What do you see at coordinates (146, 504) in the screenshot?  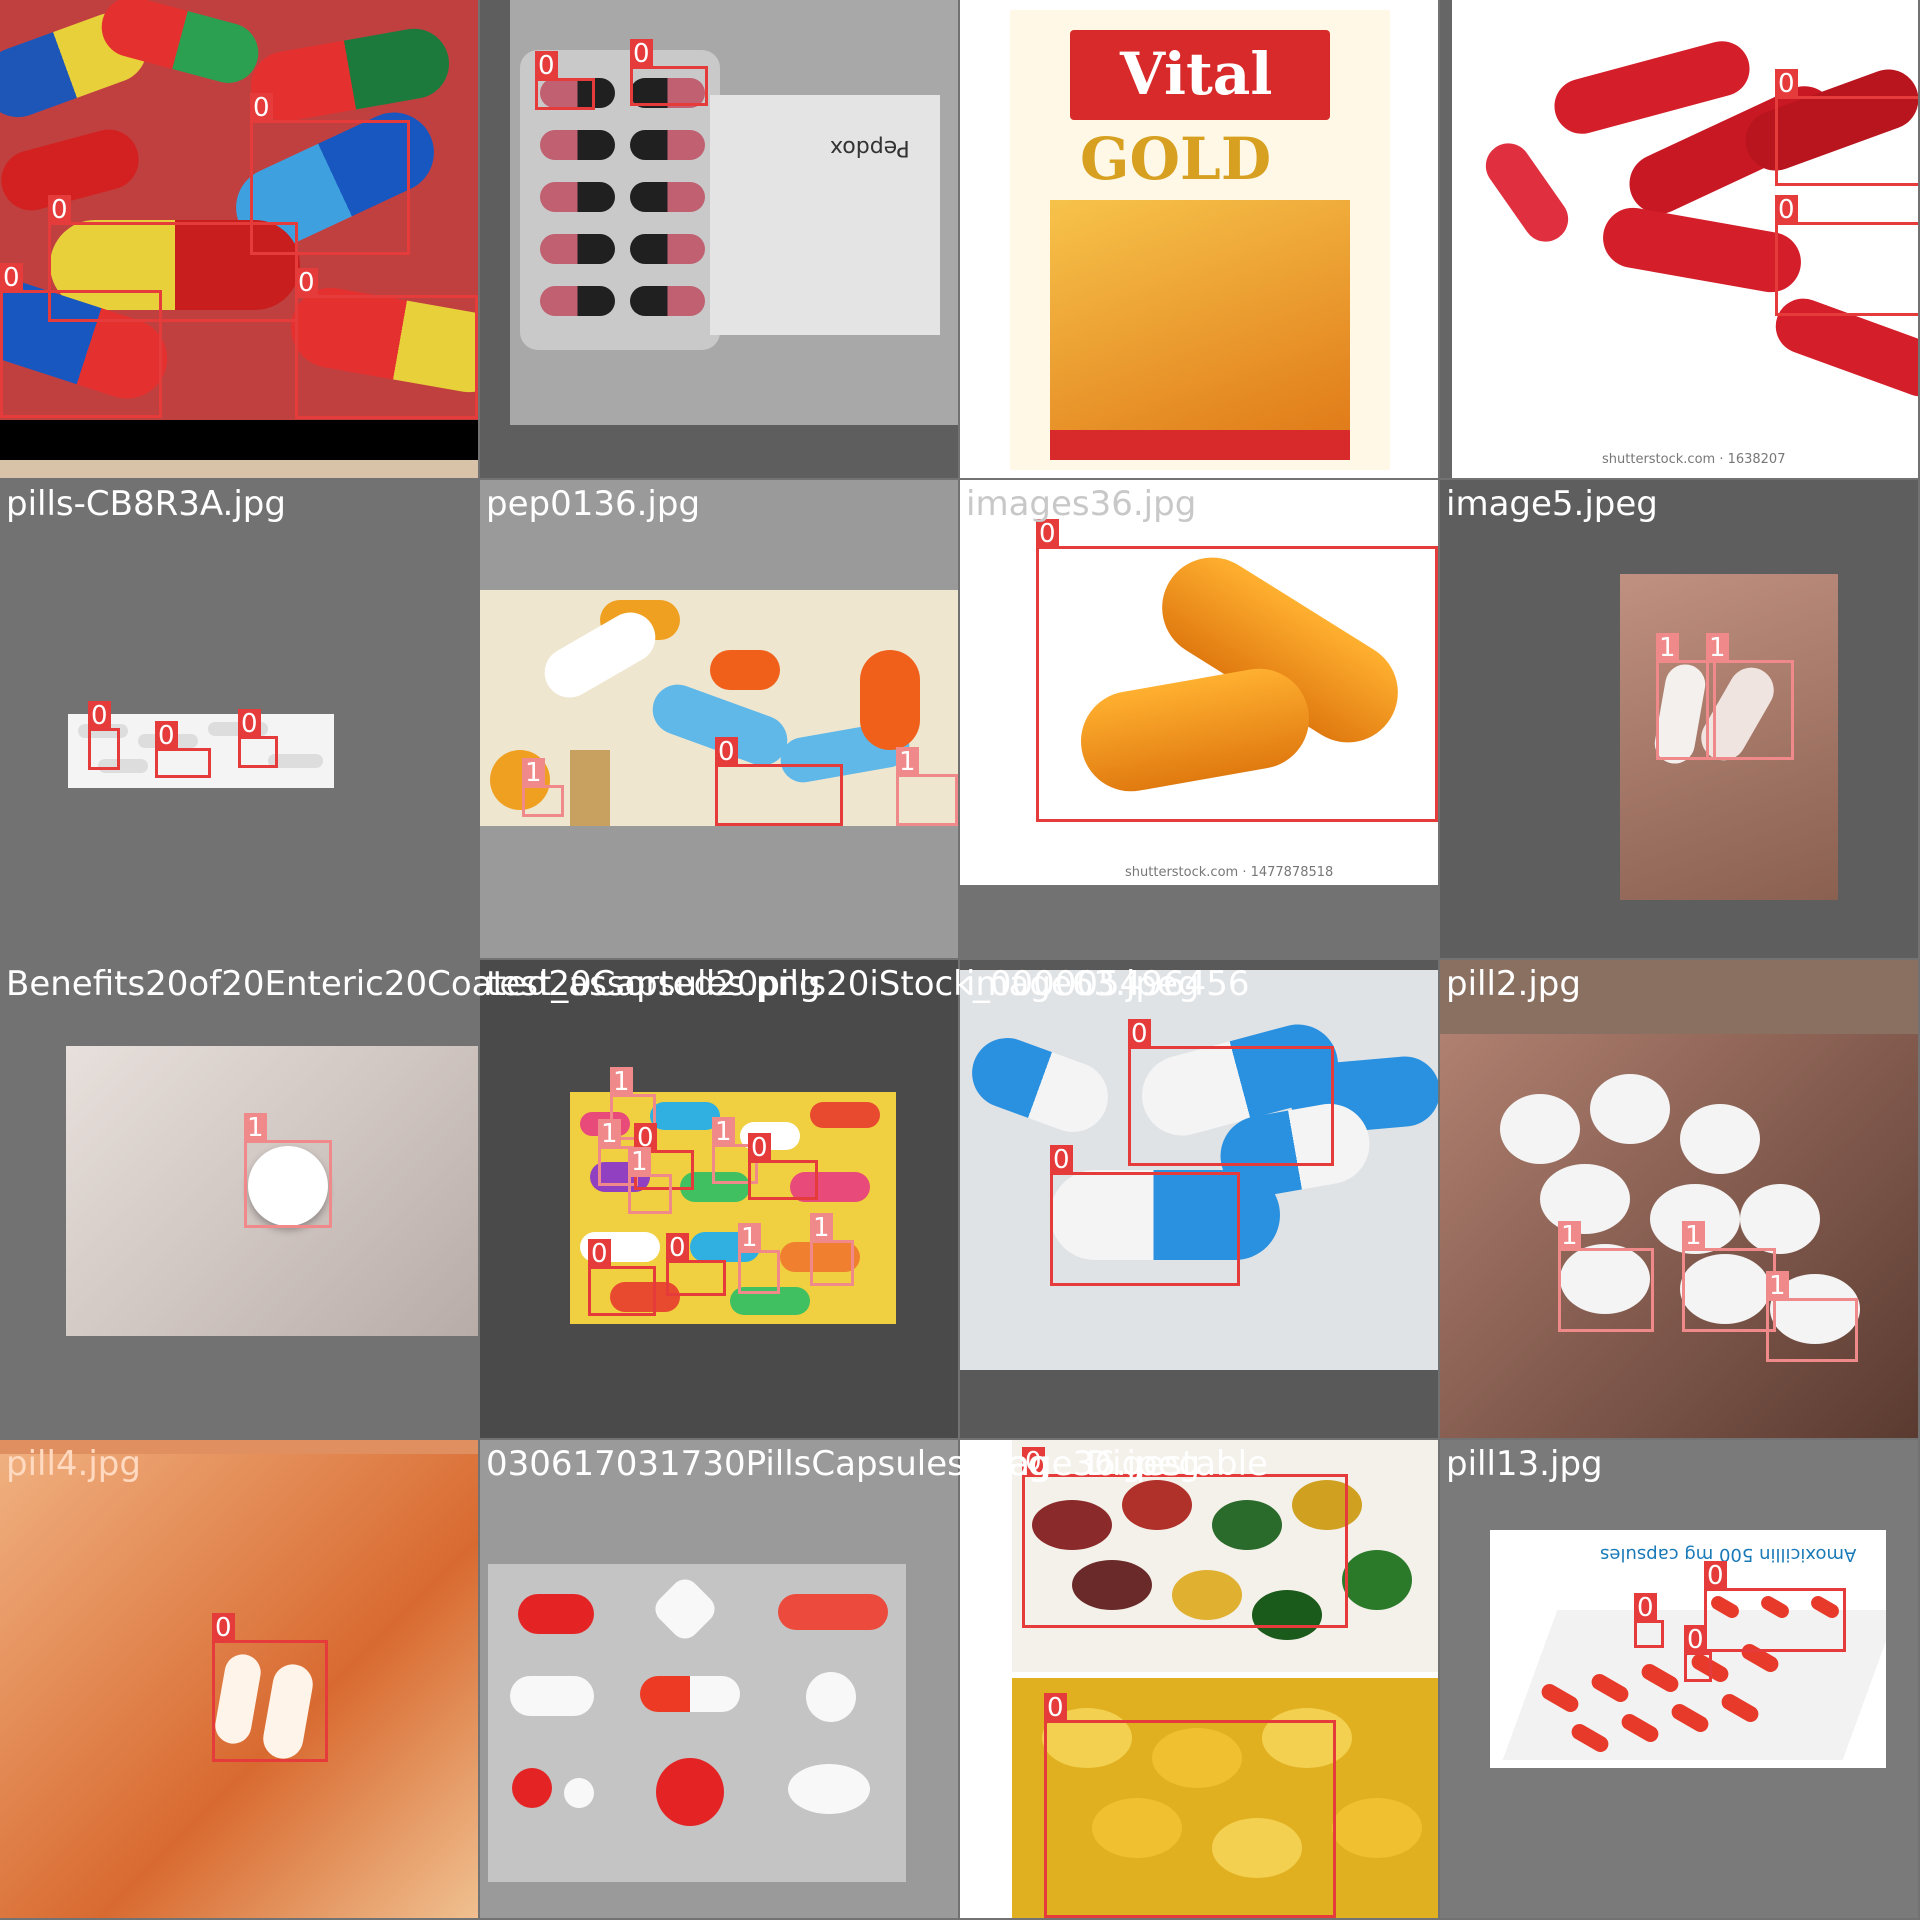 I see `filename-tile-5: pills-CB8R3A.jpg` at bounding box center [146, 504].